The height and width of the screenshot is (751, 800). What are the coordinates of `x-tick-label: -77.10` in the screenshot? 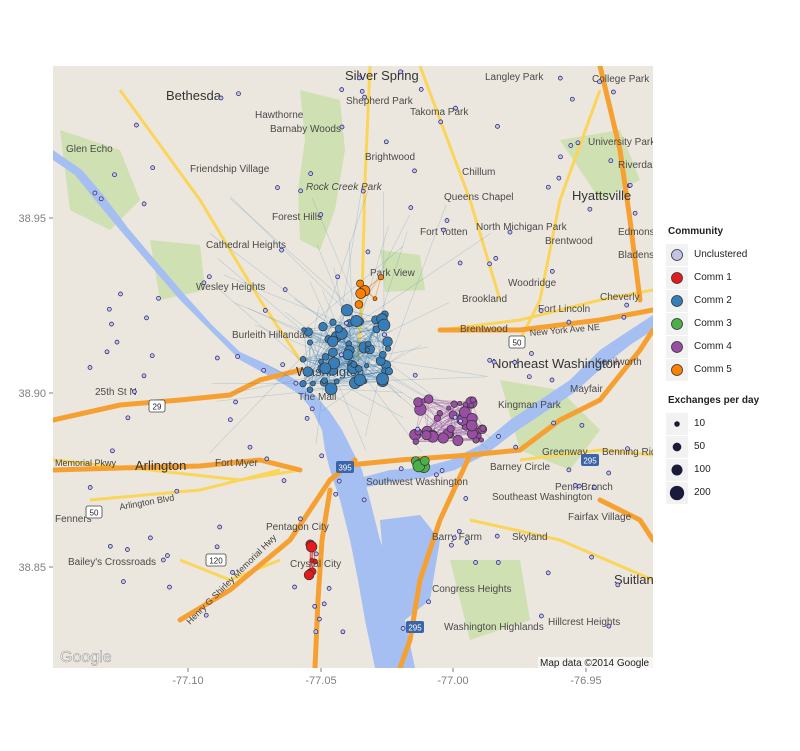 It's located at (187, 681).